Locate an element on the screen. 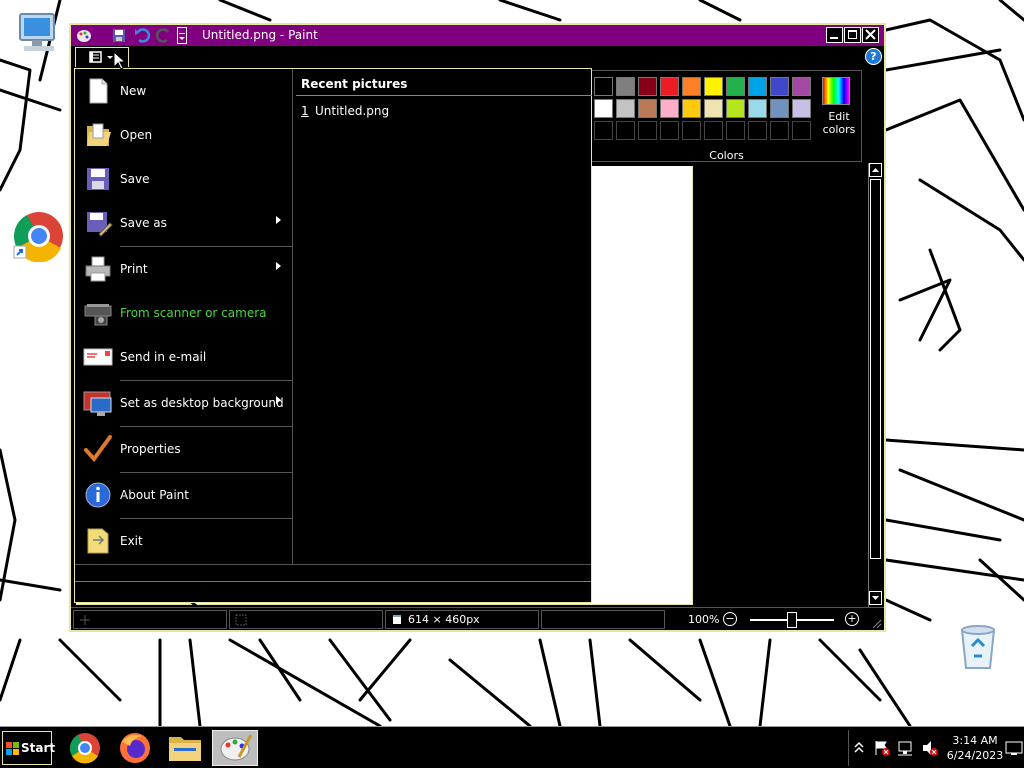 This screenshot has width=1024, height=768. scroll-up-icon is located at coordinates (875, 170).